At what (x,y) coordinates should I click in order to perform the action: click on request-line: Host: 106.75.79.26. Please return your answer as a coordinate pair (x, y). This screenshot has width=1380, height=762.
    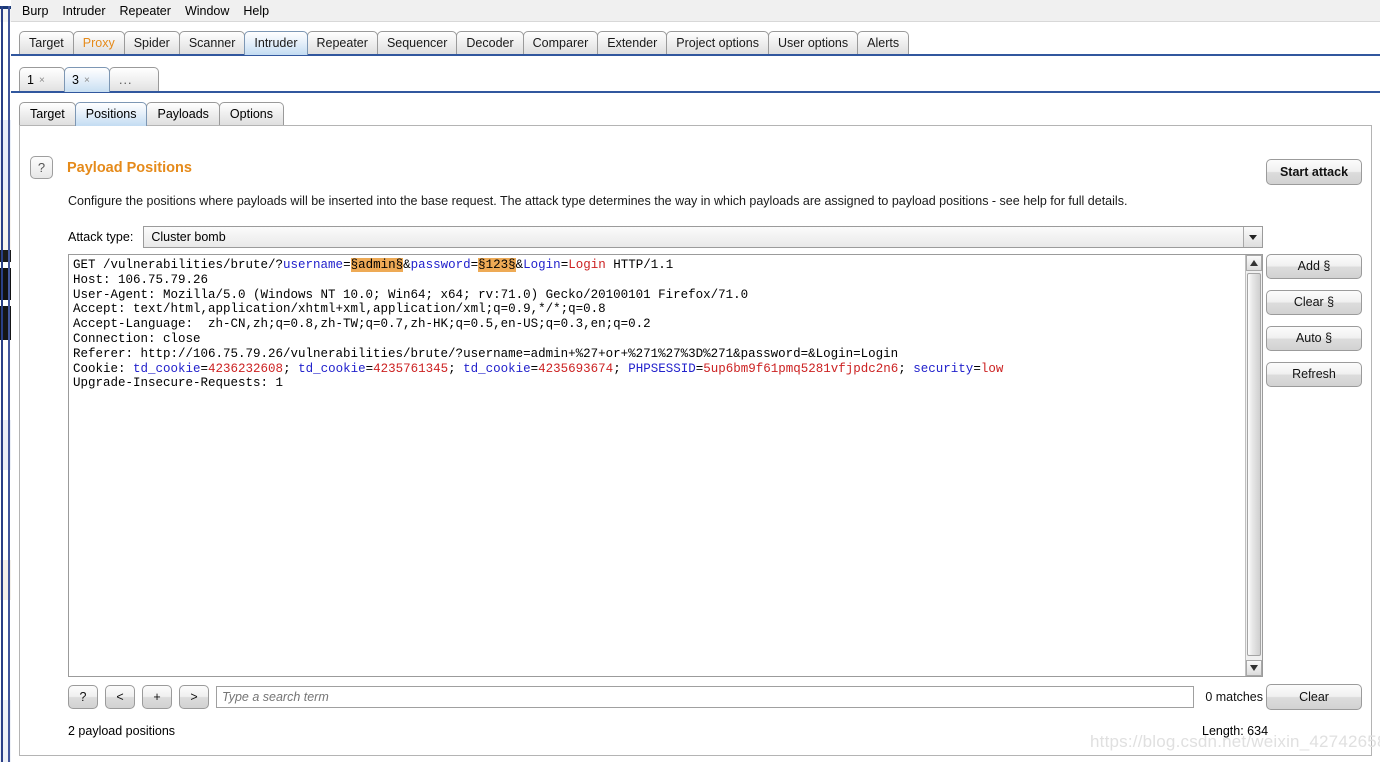
    Looking at the image, I should click on (659, 280).